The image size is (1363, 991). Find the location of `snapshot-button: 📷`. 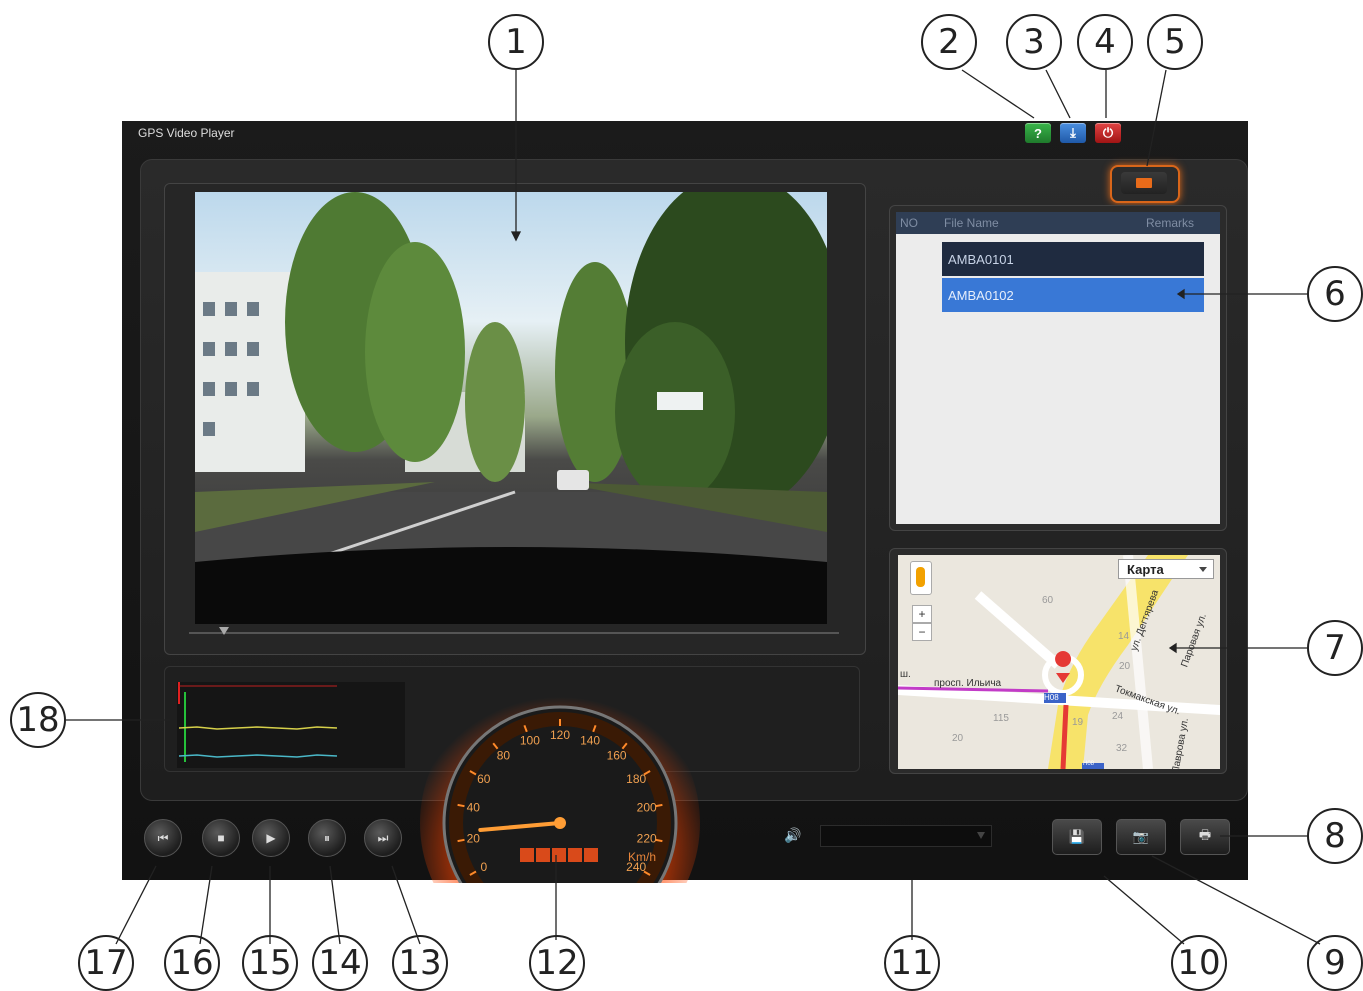

snapshot-button: 📷 is located at coordinates (1141, 837).